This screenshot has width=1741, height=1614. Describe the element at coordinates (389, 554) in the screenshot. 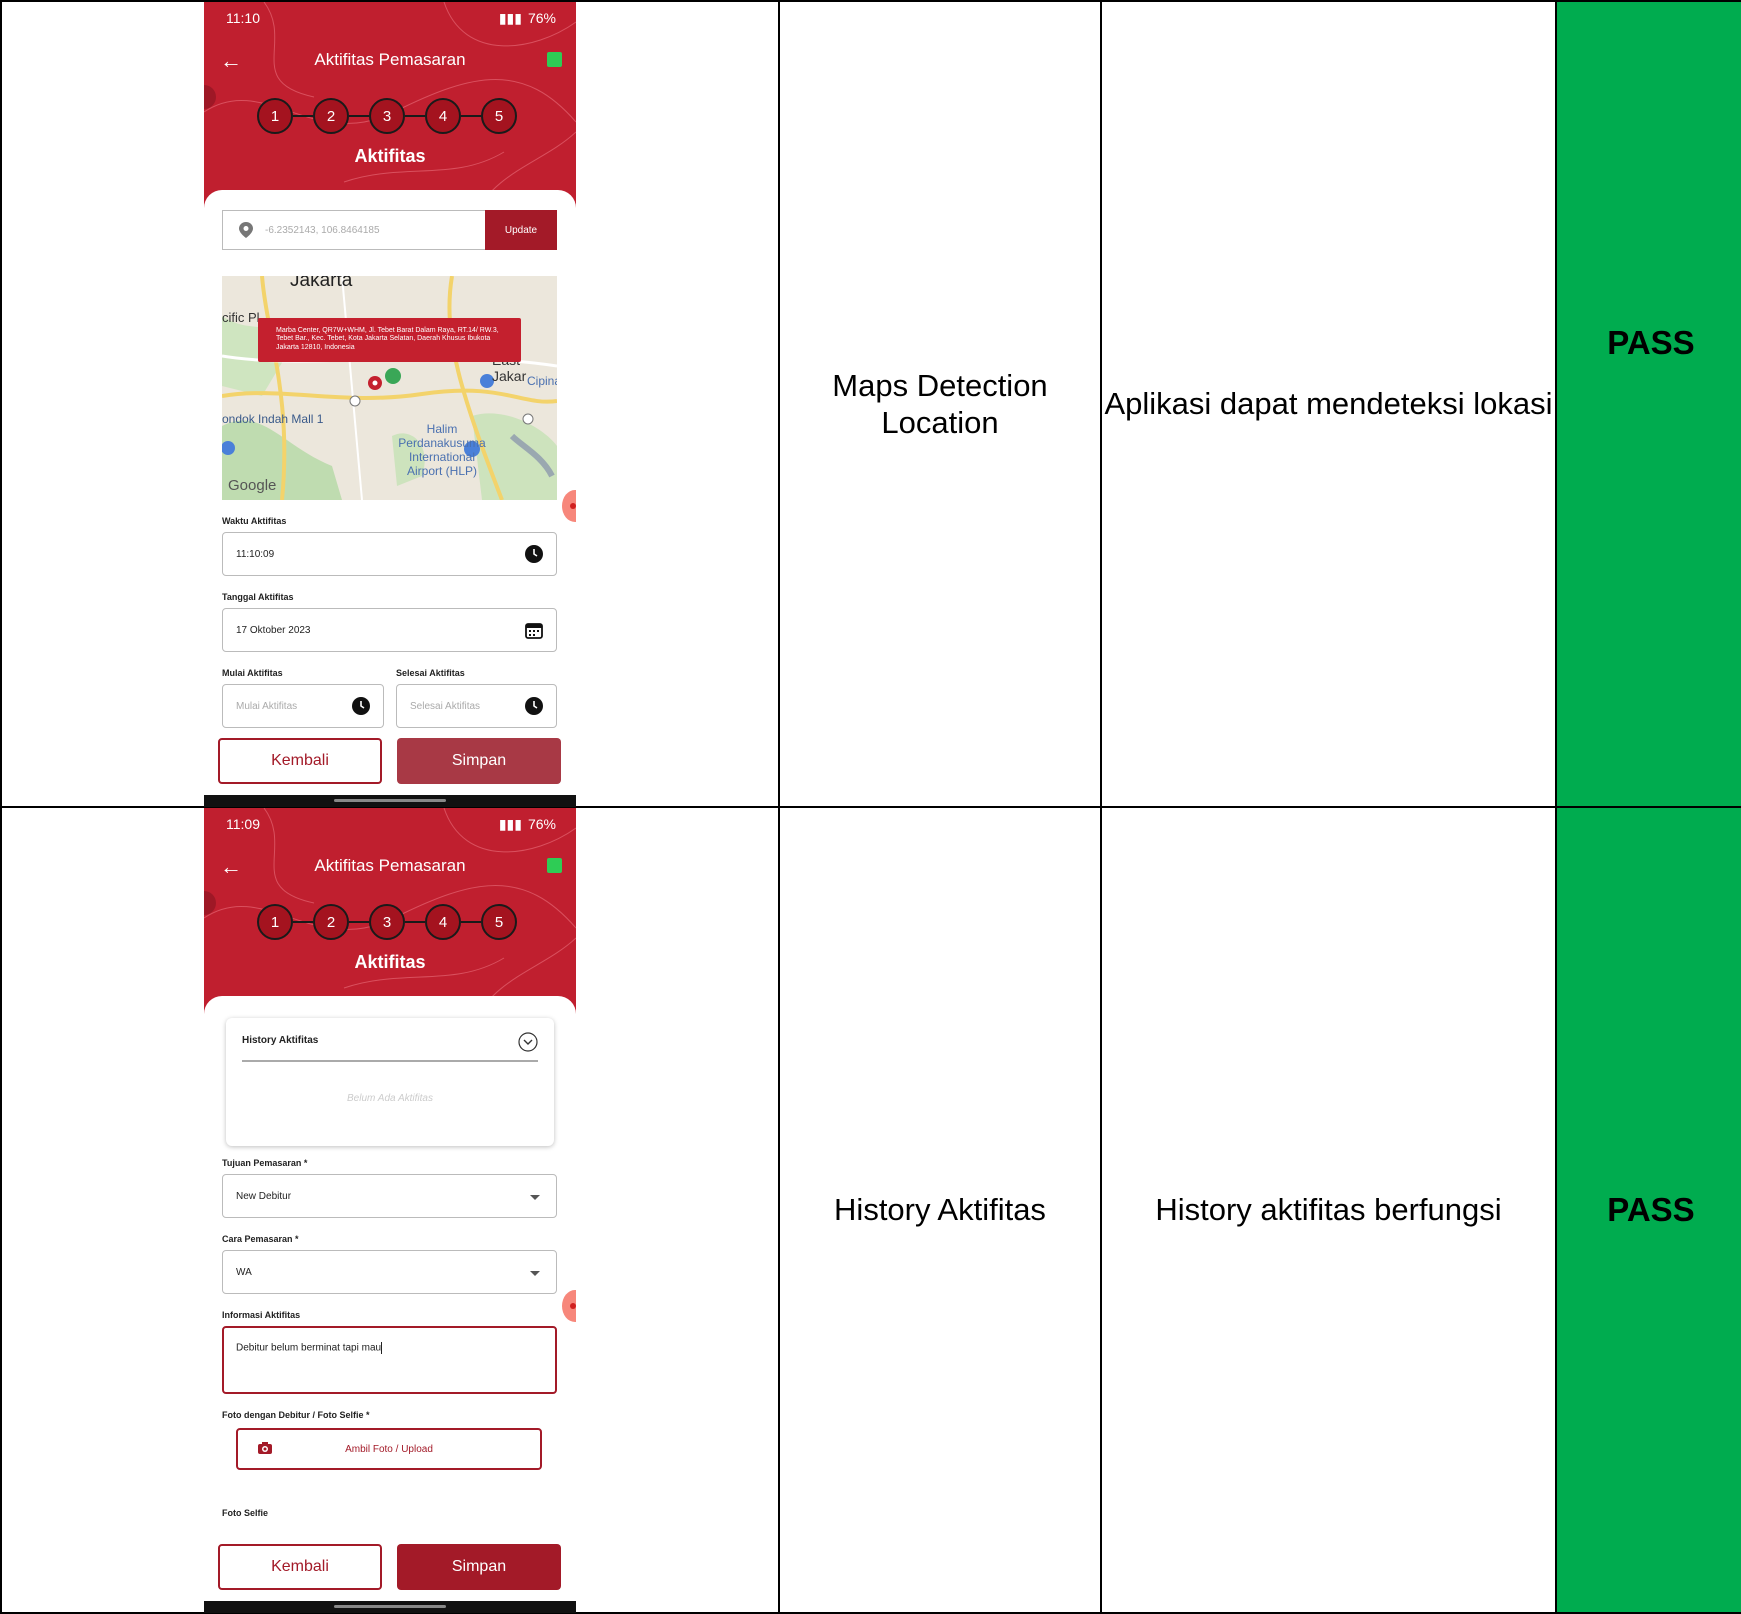

I see `waktu-field: 11:10:09` at that location.